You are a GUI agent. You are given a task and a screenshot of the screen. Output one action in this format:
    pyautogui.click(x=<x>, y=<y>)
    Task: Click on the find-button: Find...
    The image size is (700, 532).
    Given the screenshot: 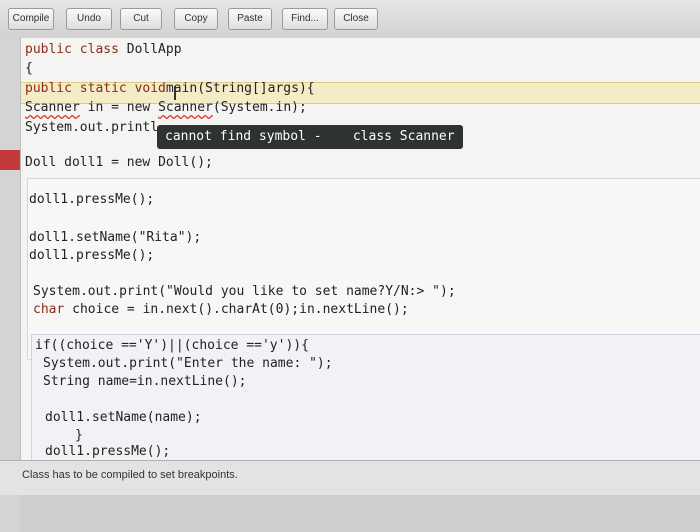 What is the action you would take?
    pyautogui.click(x=305, y=19)
    